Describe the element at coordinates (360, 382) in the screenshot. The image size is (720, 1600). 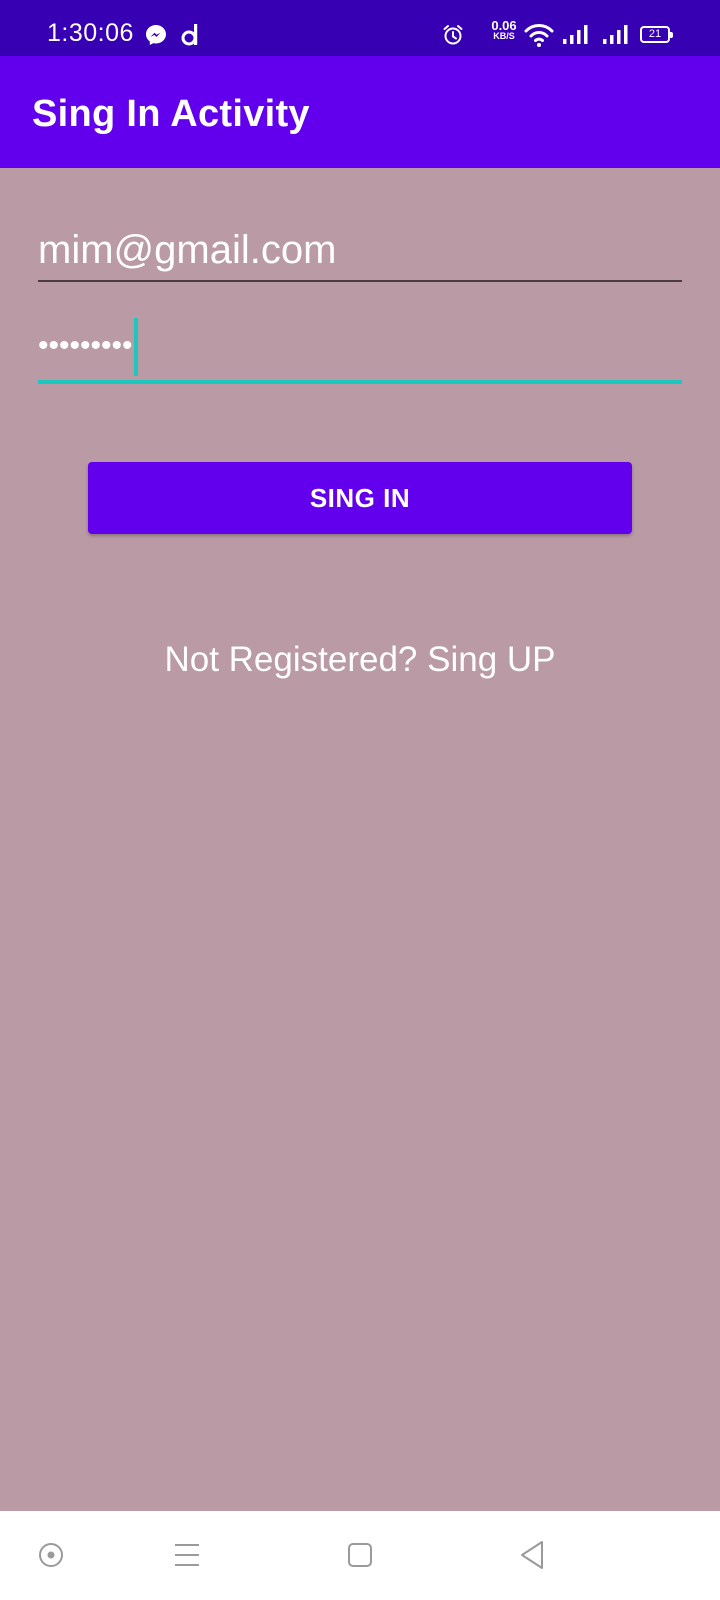
I see `password-field-underline` at that location.